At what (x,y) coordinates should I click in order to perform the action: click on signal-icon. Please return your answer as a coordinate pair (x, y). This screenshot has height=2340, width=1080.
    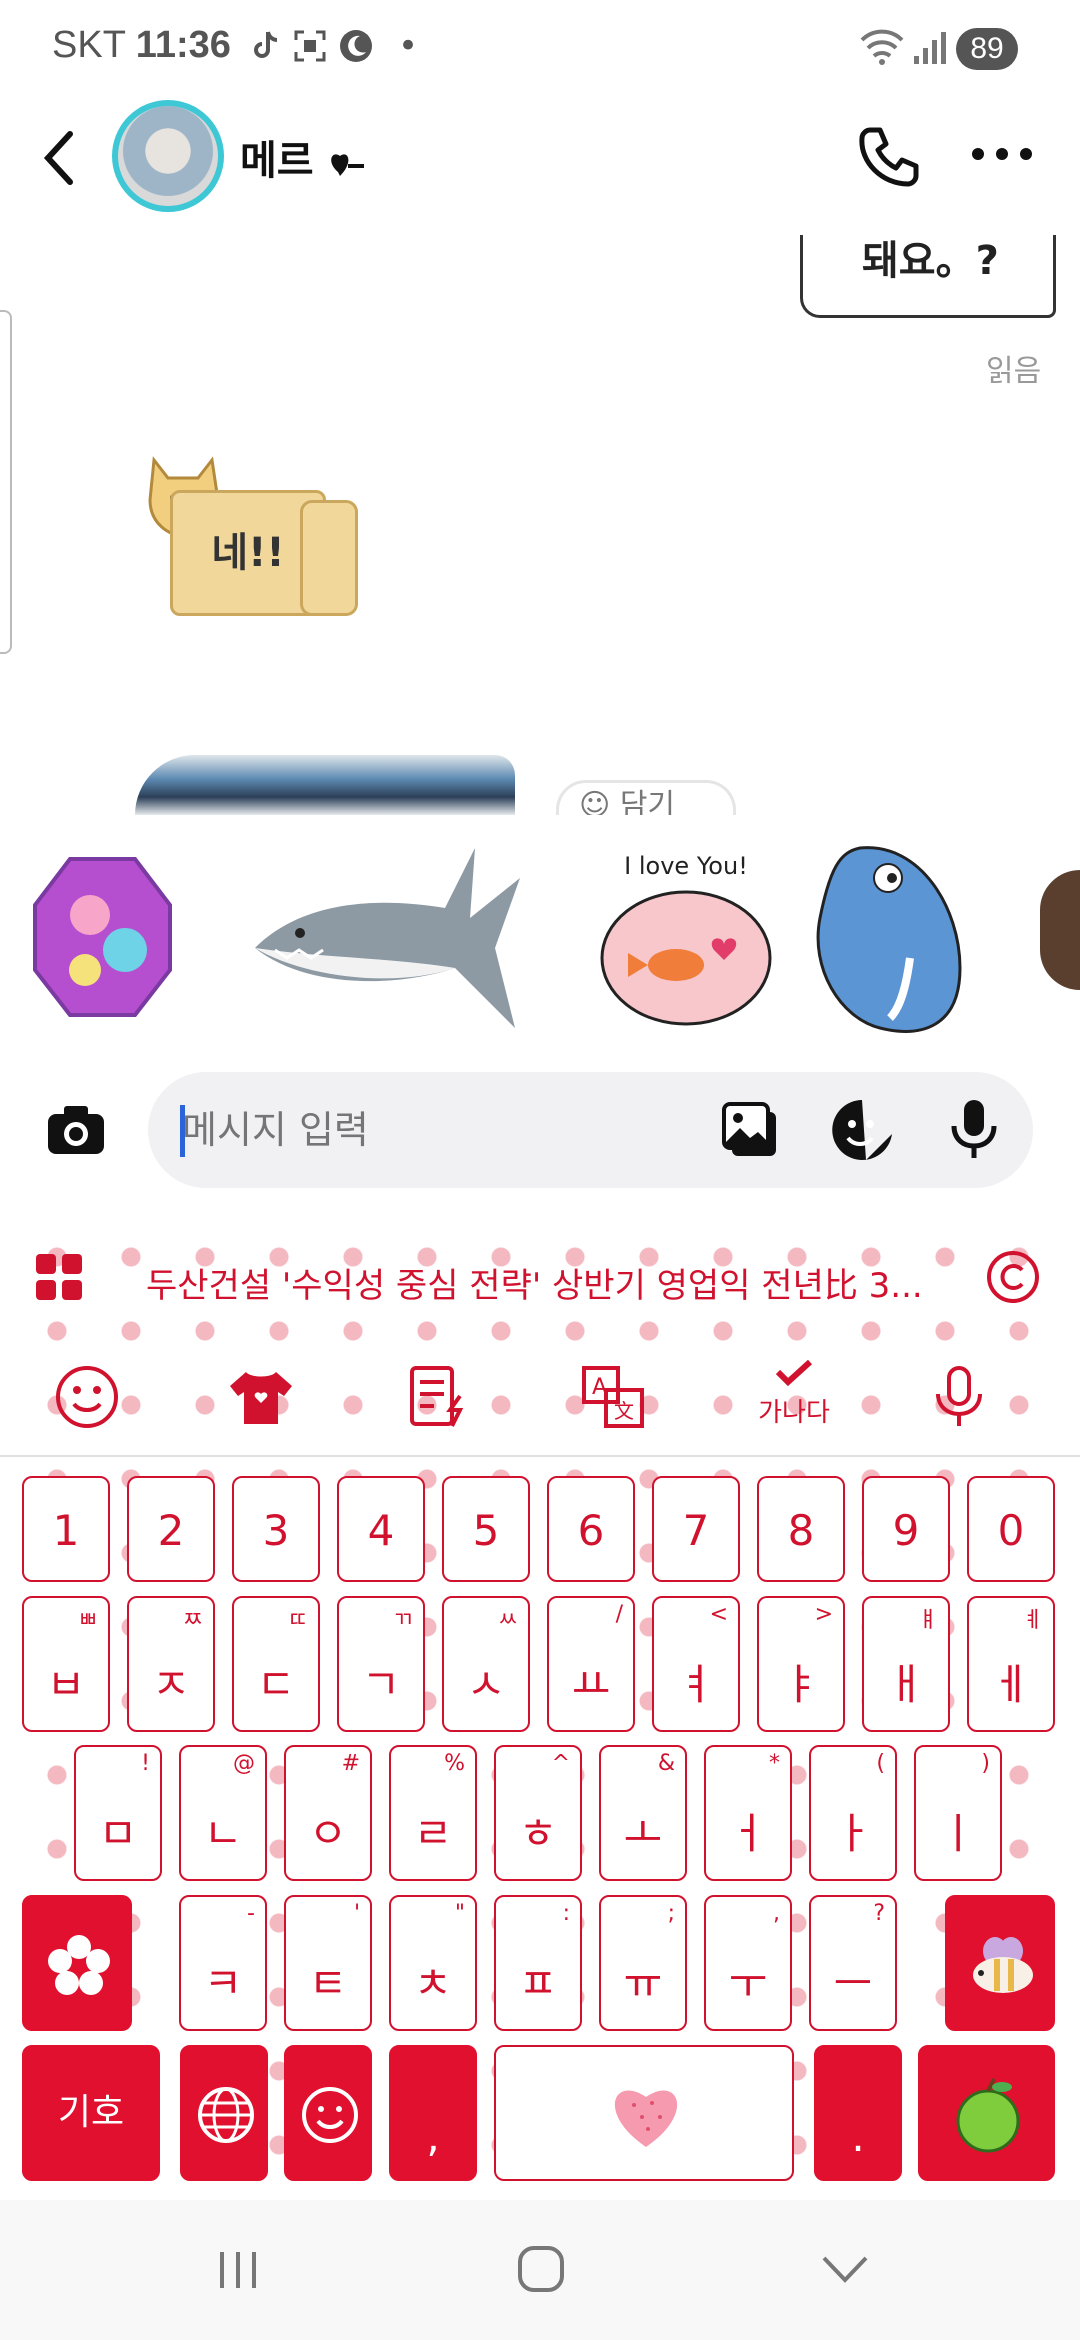
    Looking at the image, I should click on (930, 48).